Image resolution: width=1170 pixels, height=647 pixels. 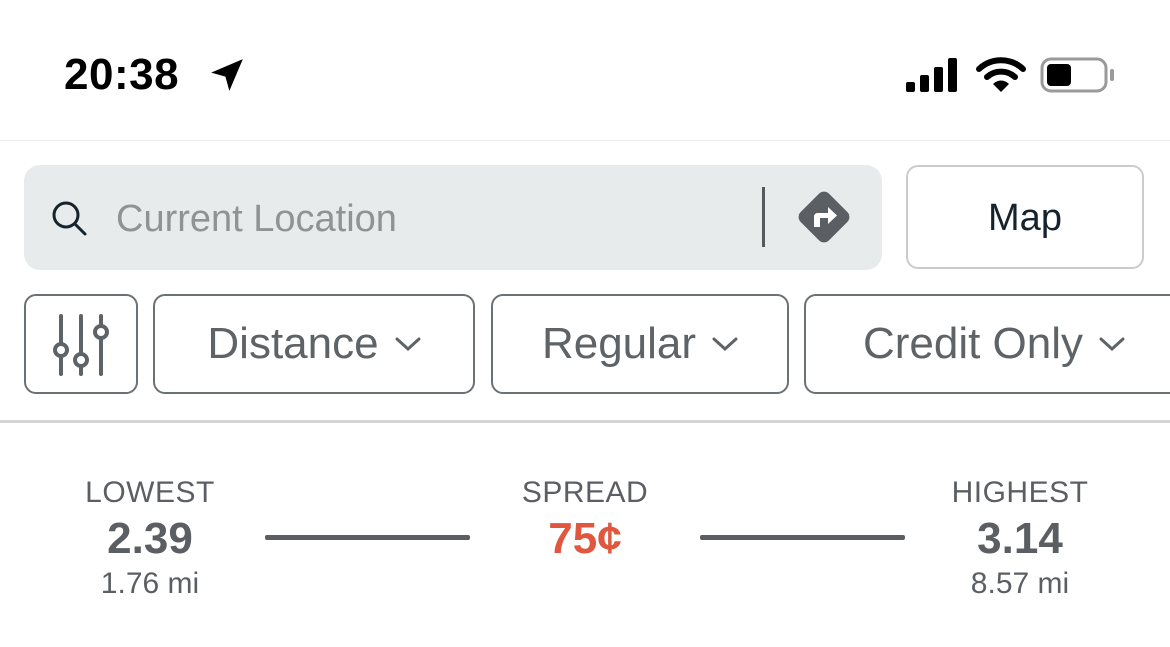 What do you see at coordinates (763, 217) in the screenshot?
I see `search-divider` at bounding box center [763, 217].